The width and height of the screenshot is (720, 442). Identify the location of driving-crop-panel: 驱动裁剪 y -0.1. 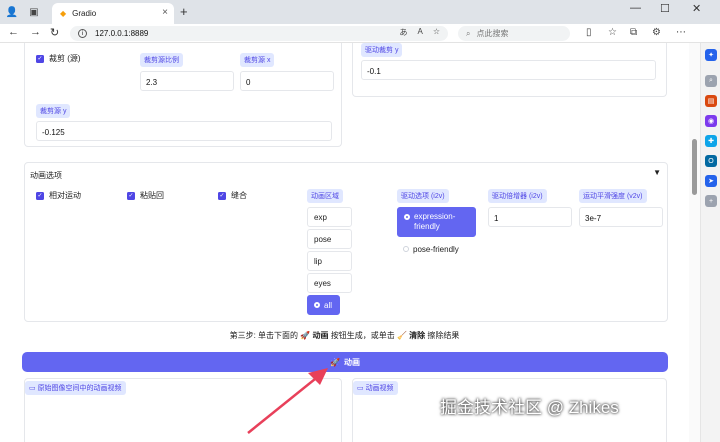
(509, 70).